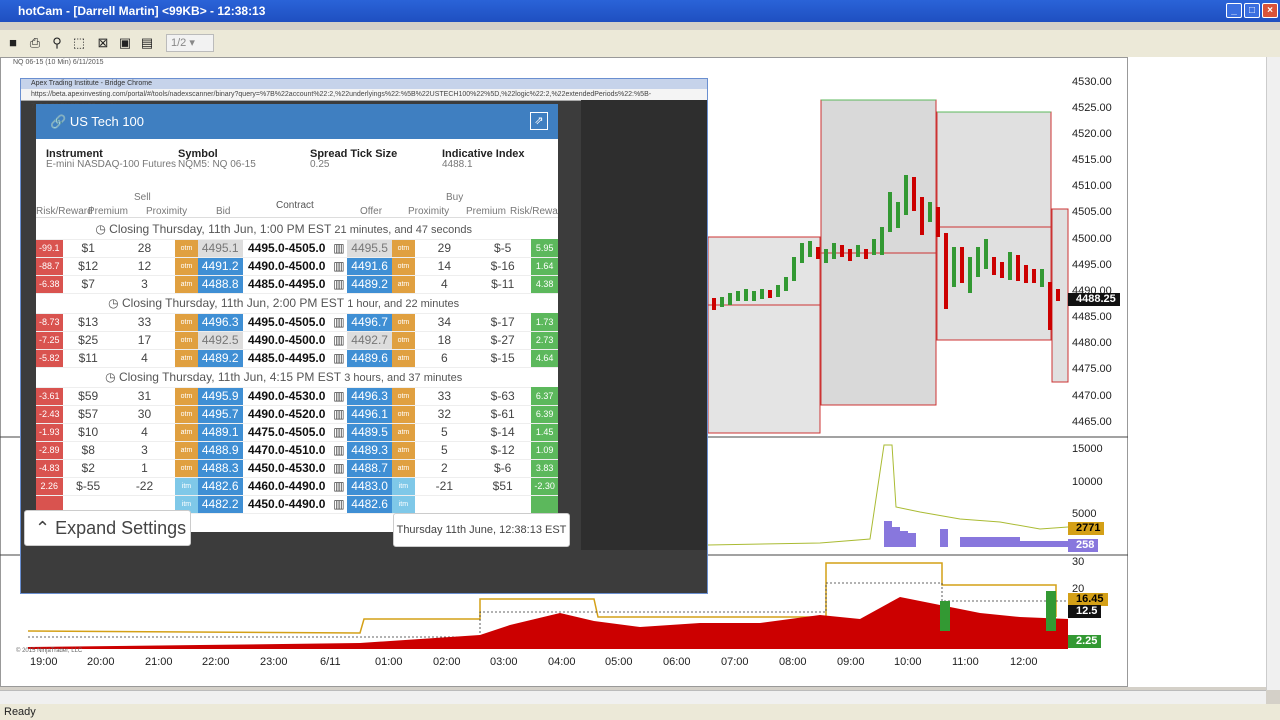  Describe the element at coordinates (539, 121) in the screenshot. I see `external-link-button: ⇗` at that location.